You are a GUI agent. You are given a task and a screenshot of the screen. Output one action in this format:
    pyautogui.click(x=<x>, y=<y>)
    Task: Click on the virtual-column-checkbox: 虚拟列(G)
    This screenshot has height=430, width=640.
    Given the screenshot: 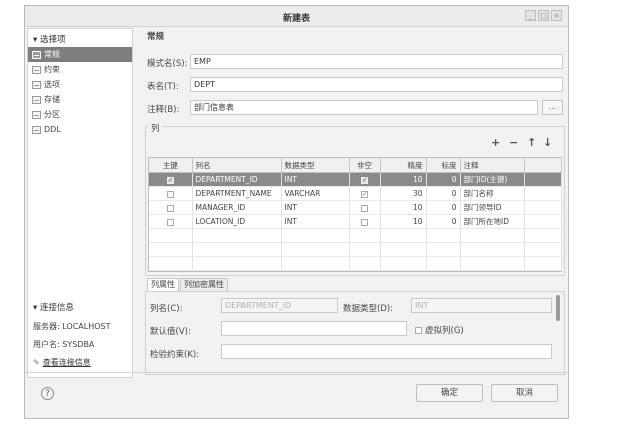 What is the action you would take?
    pyautogui.click(x=439, y=330)
    